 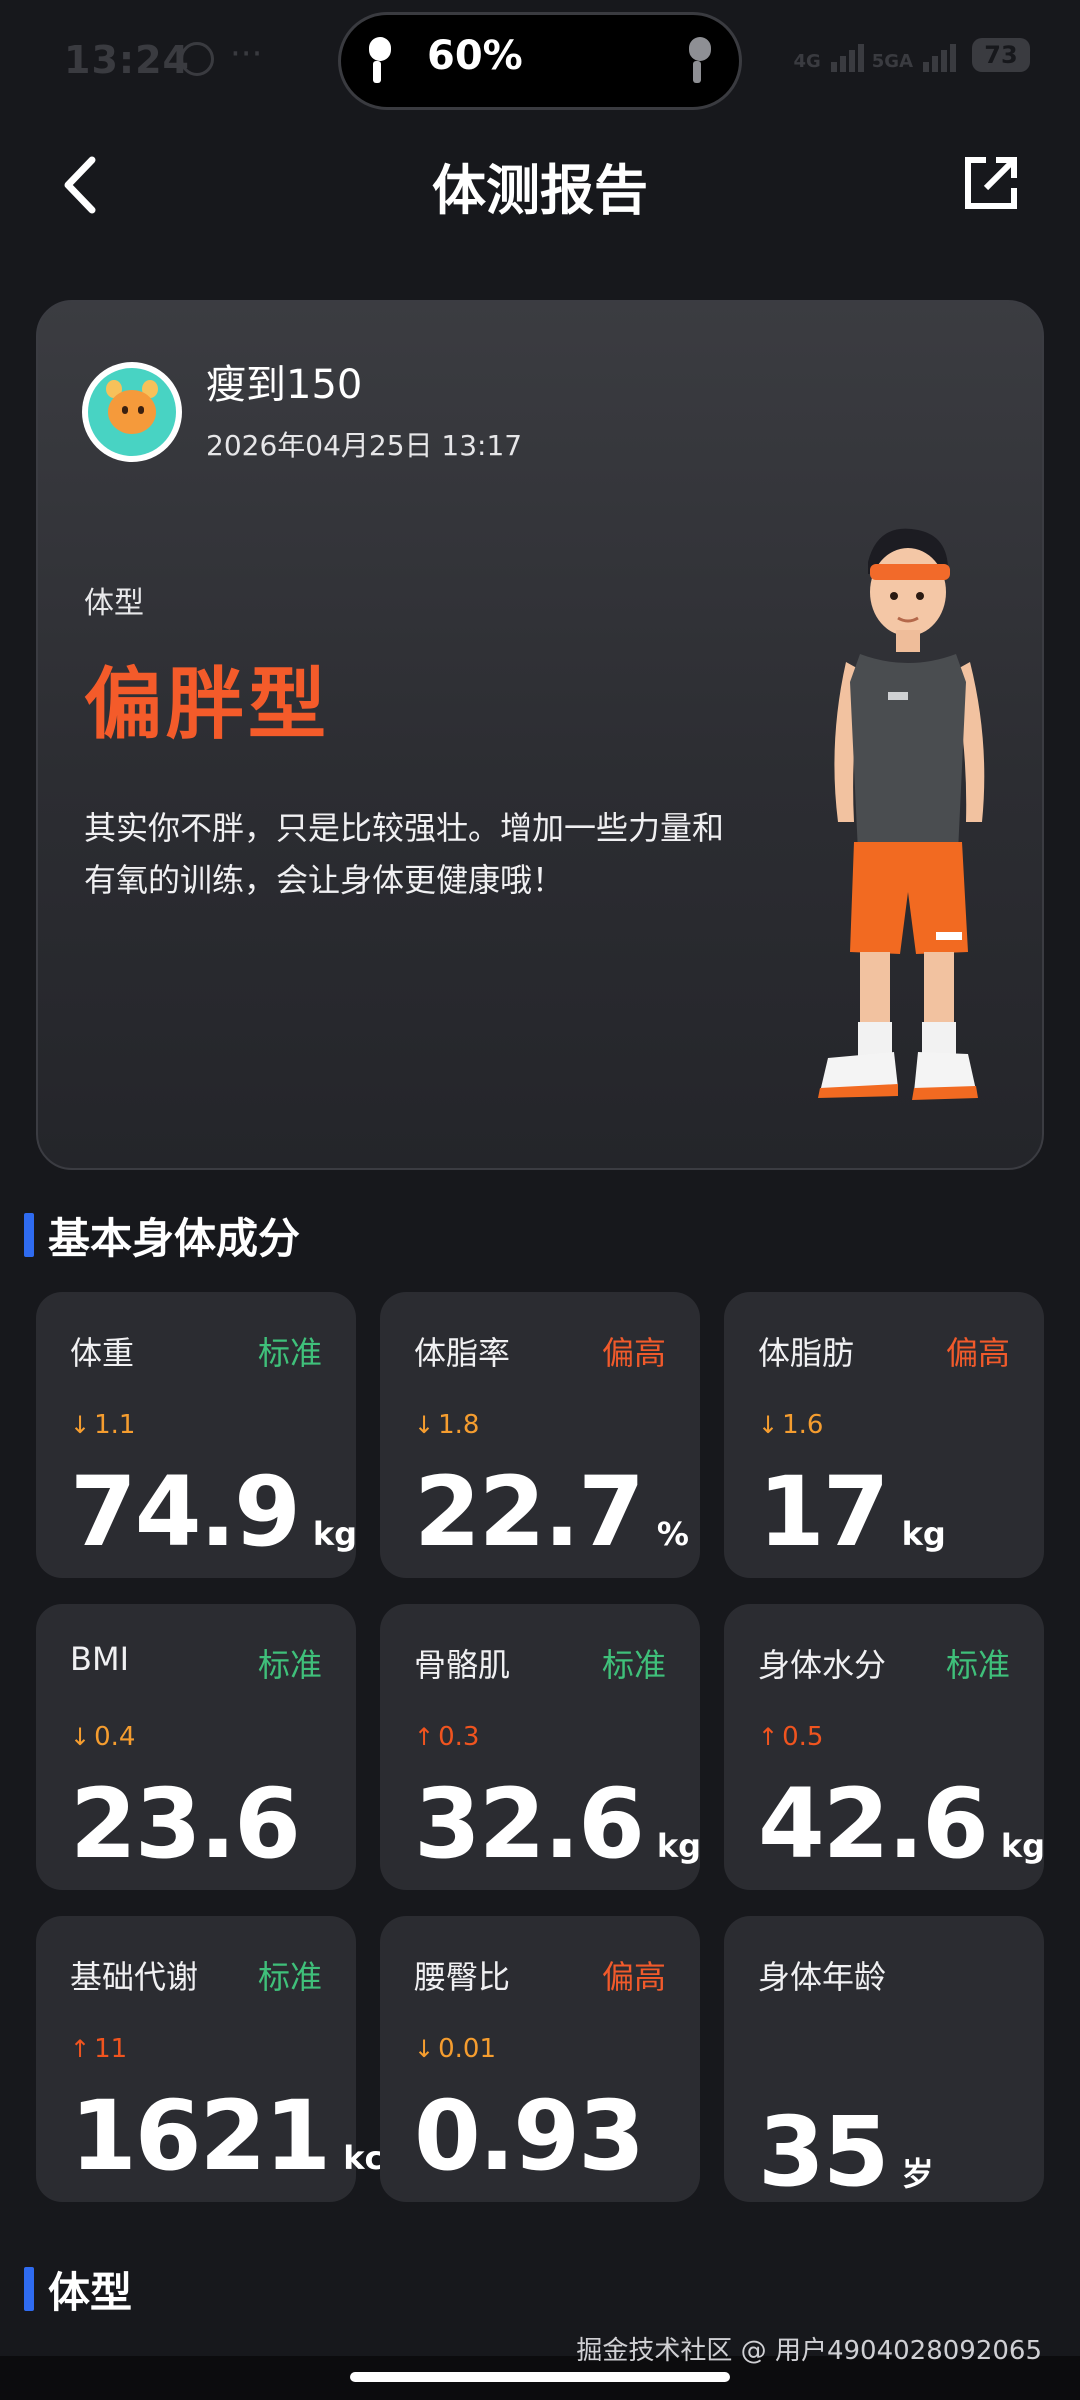 I want to click on body-type-description: 其实你不胖，只是比较强壮。增加一些力量和有氧的训练，会让身体更健康哦！, so click(x=404, y=854).